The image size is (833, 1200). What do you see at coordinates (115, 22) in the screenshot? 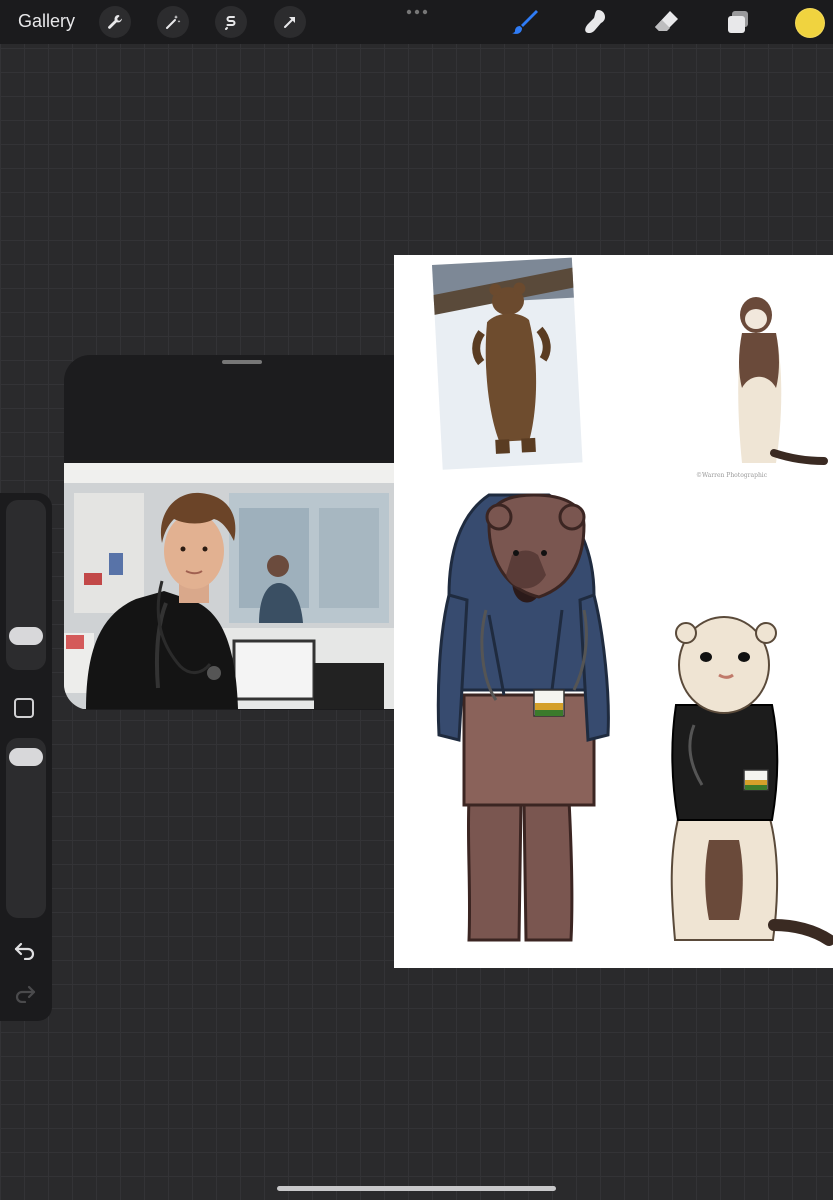
I see `wrench-icon` at bounding box center [115, 22].